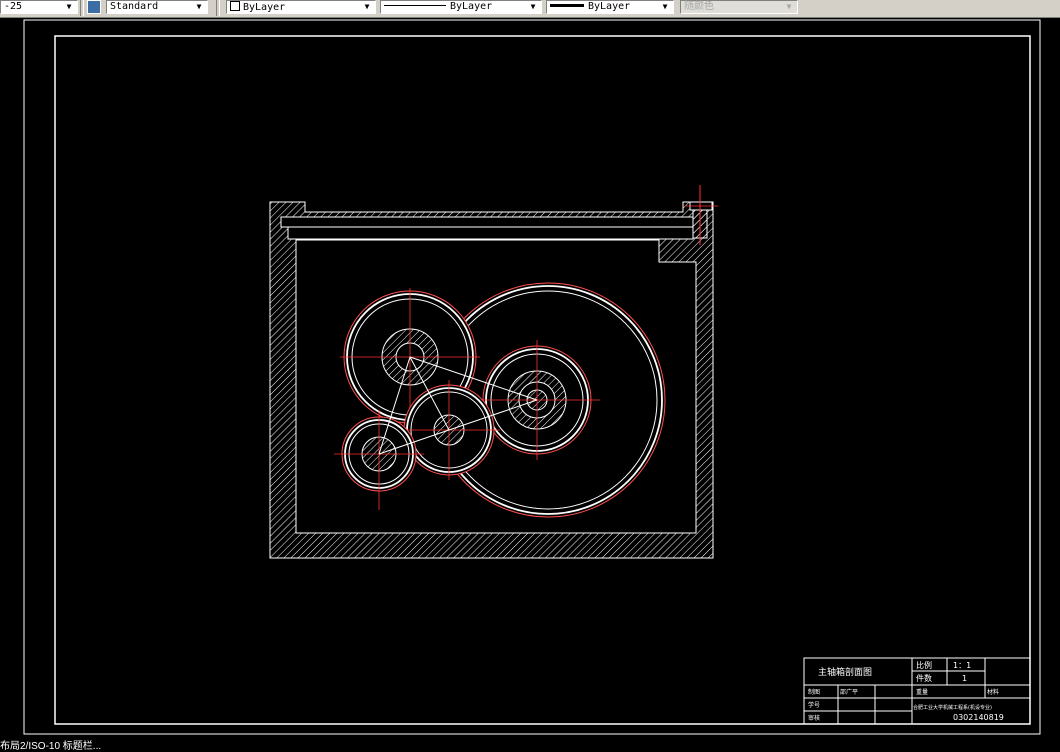  Describe the element at coordinates (814, 705) in the screenshot. I see `student-no-label: 学号` at that location.